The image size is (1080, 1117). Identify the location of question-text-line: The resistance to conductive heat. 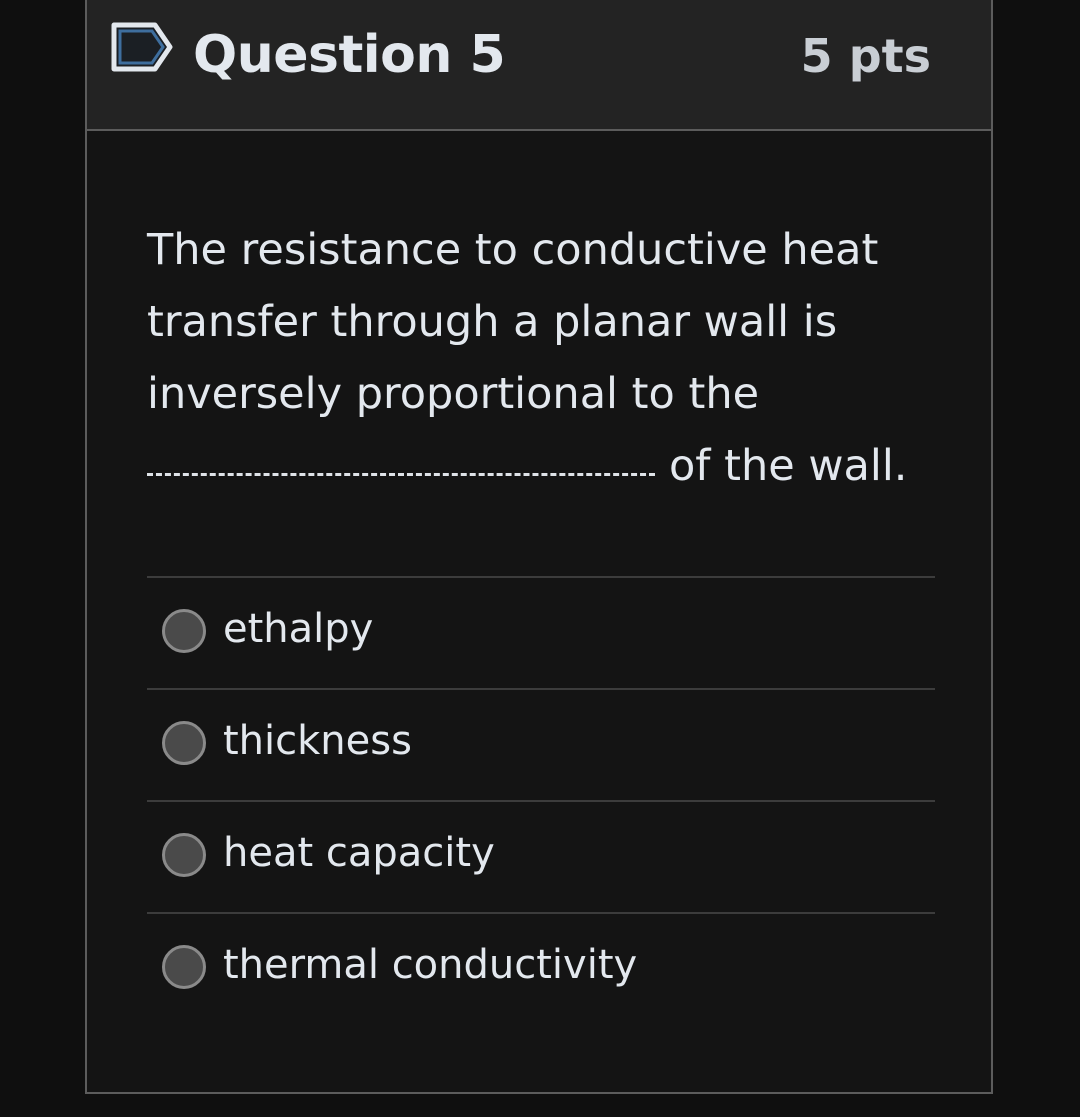
(513, 250).